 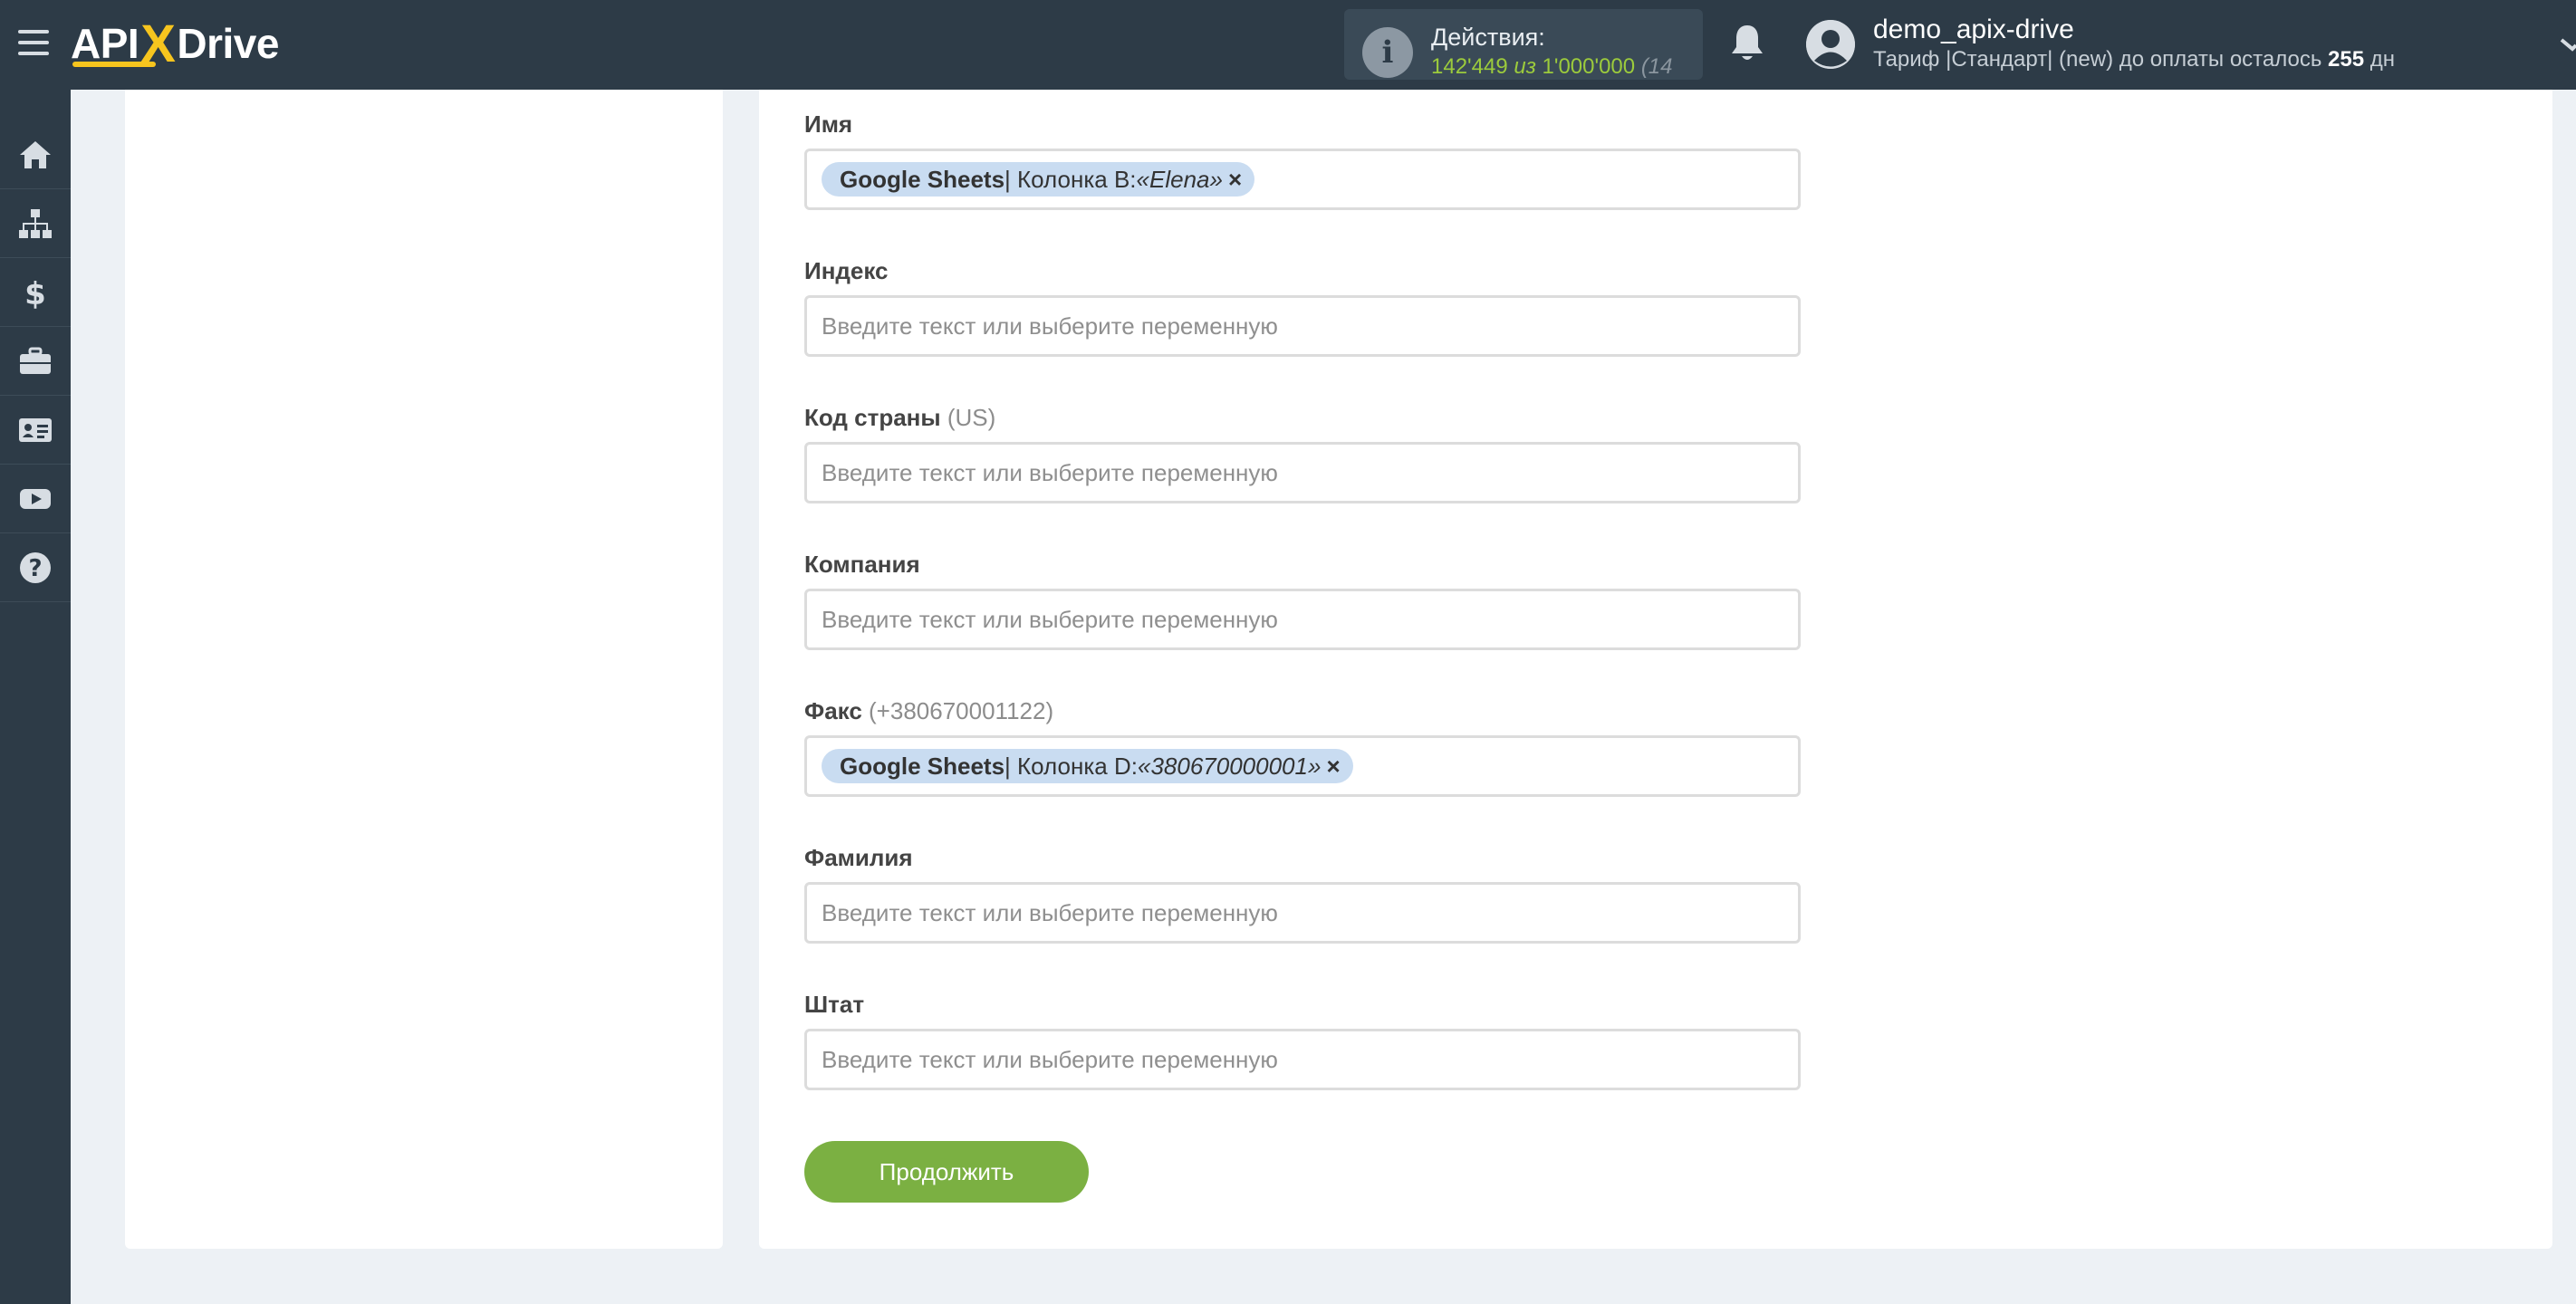 I want to click on logo-underline, so click(x=114, y=64).